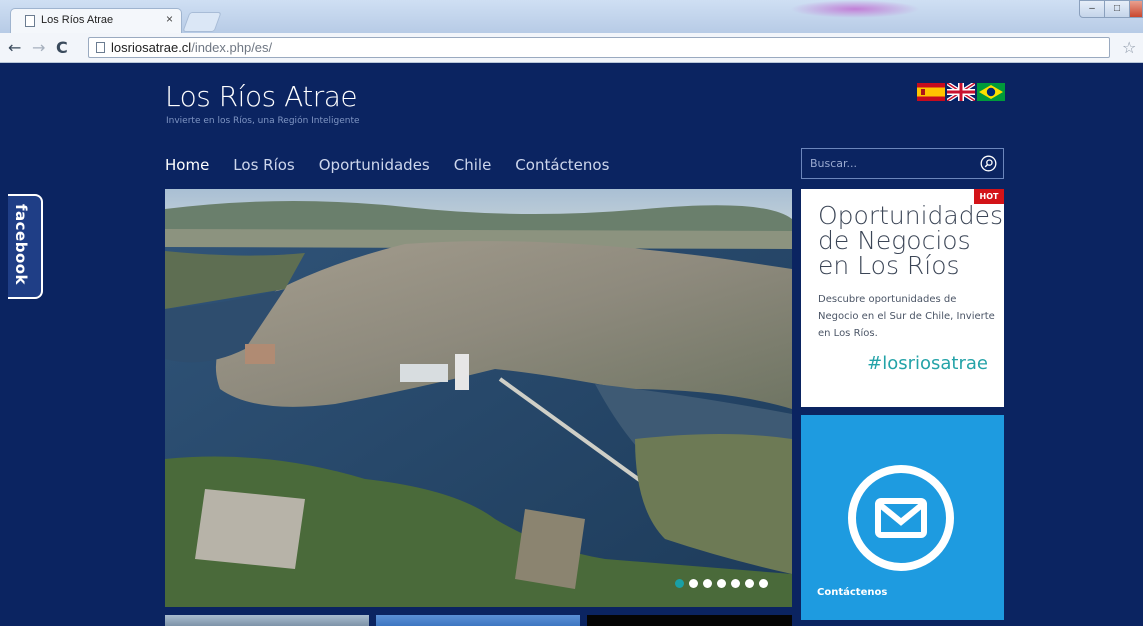  I want to click on uk-flag-icon, so click(961, 92).